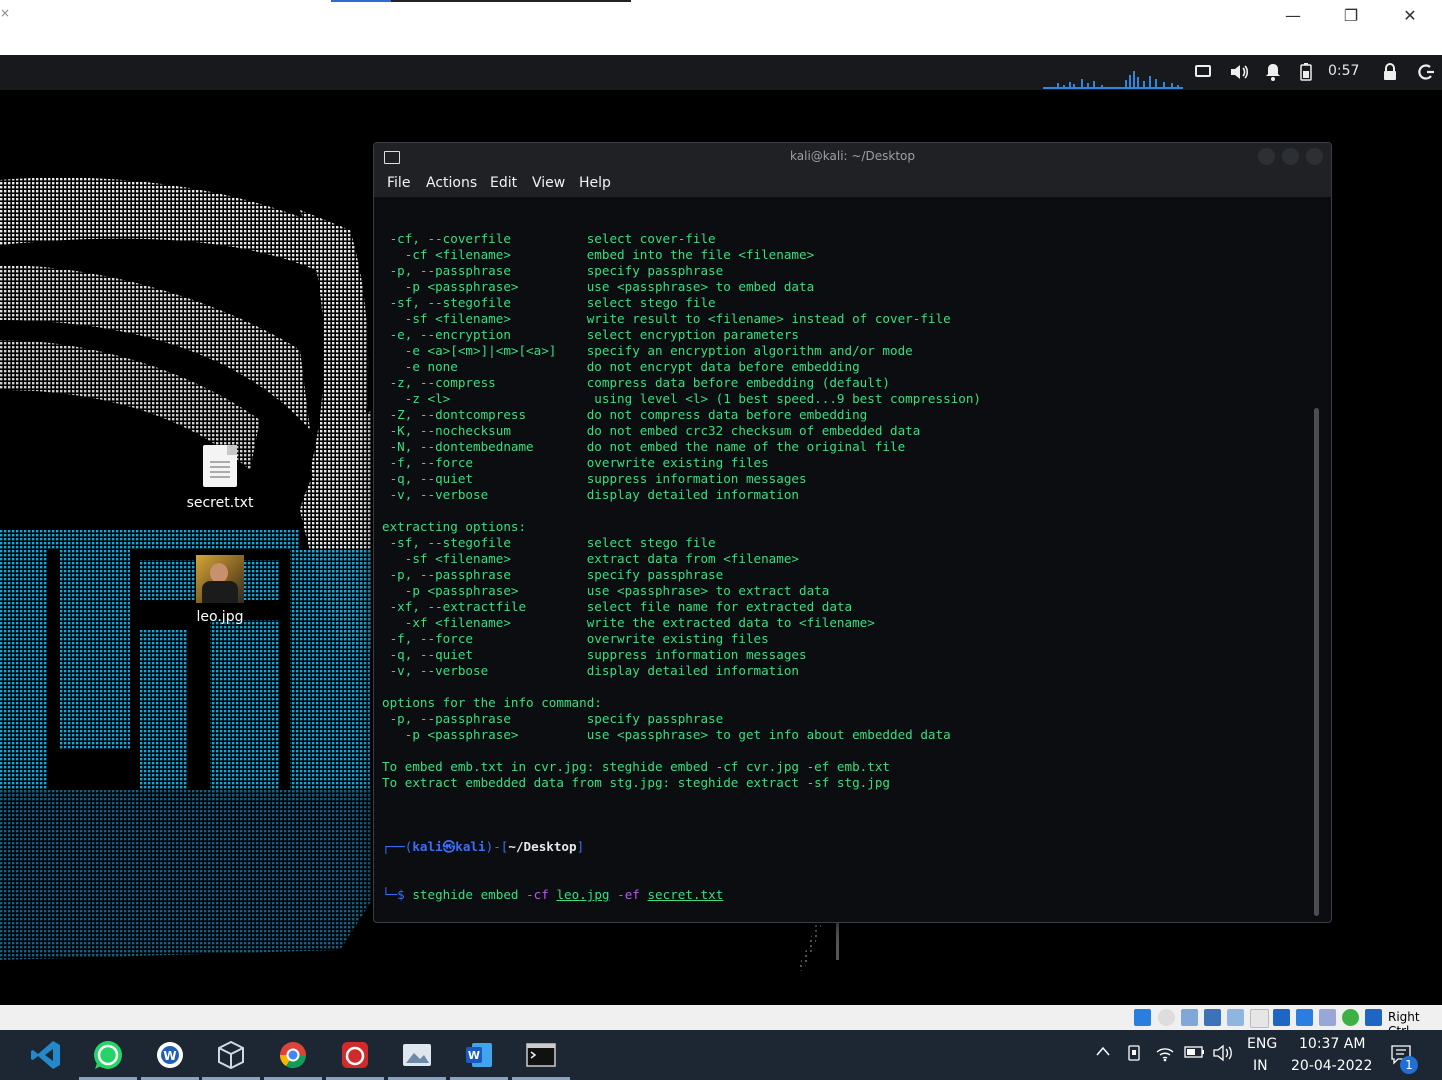  What do you see at coordinates (1316, 662) in the screenshot?
I see `terminal-scrollbar` at bounding box center [1316, 662].